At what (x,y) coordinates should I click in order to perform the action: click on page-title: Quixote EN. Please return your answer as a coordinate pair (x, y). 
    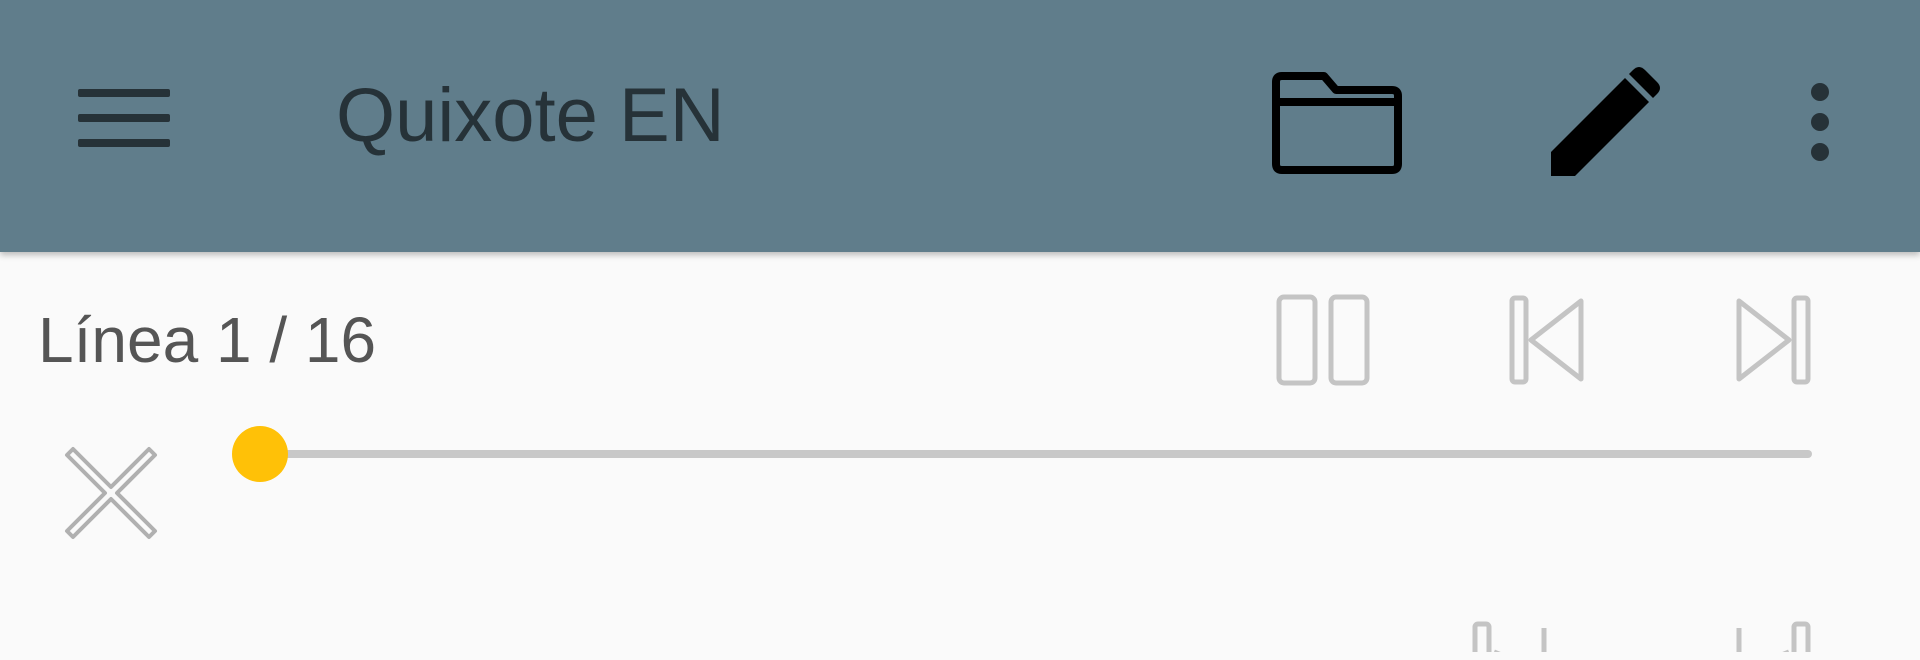
    Looking at the image, I should click on (530, 115).